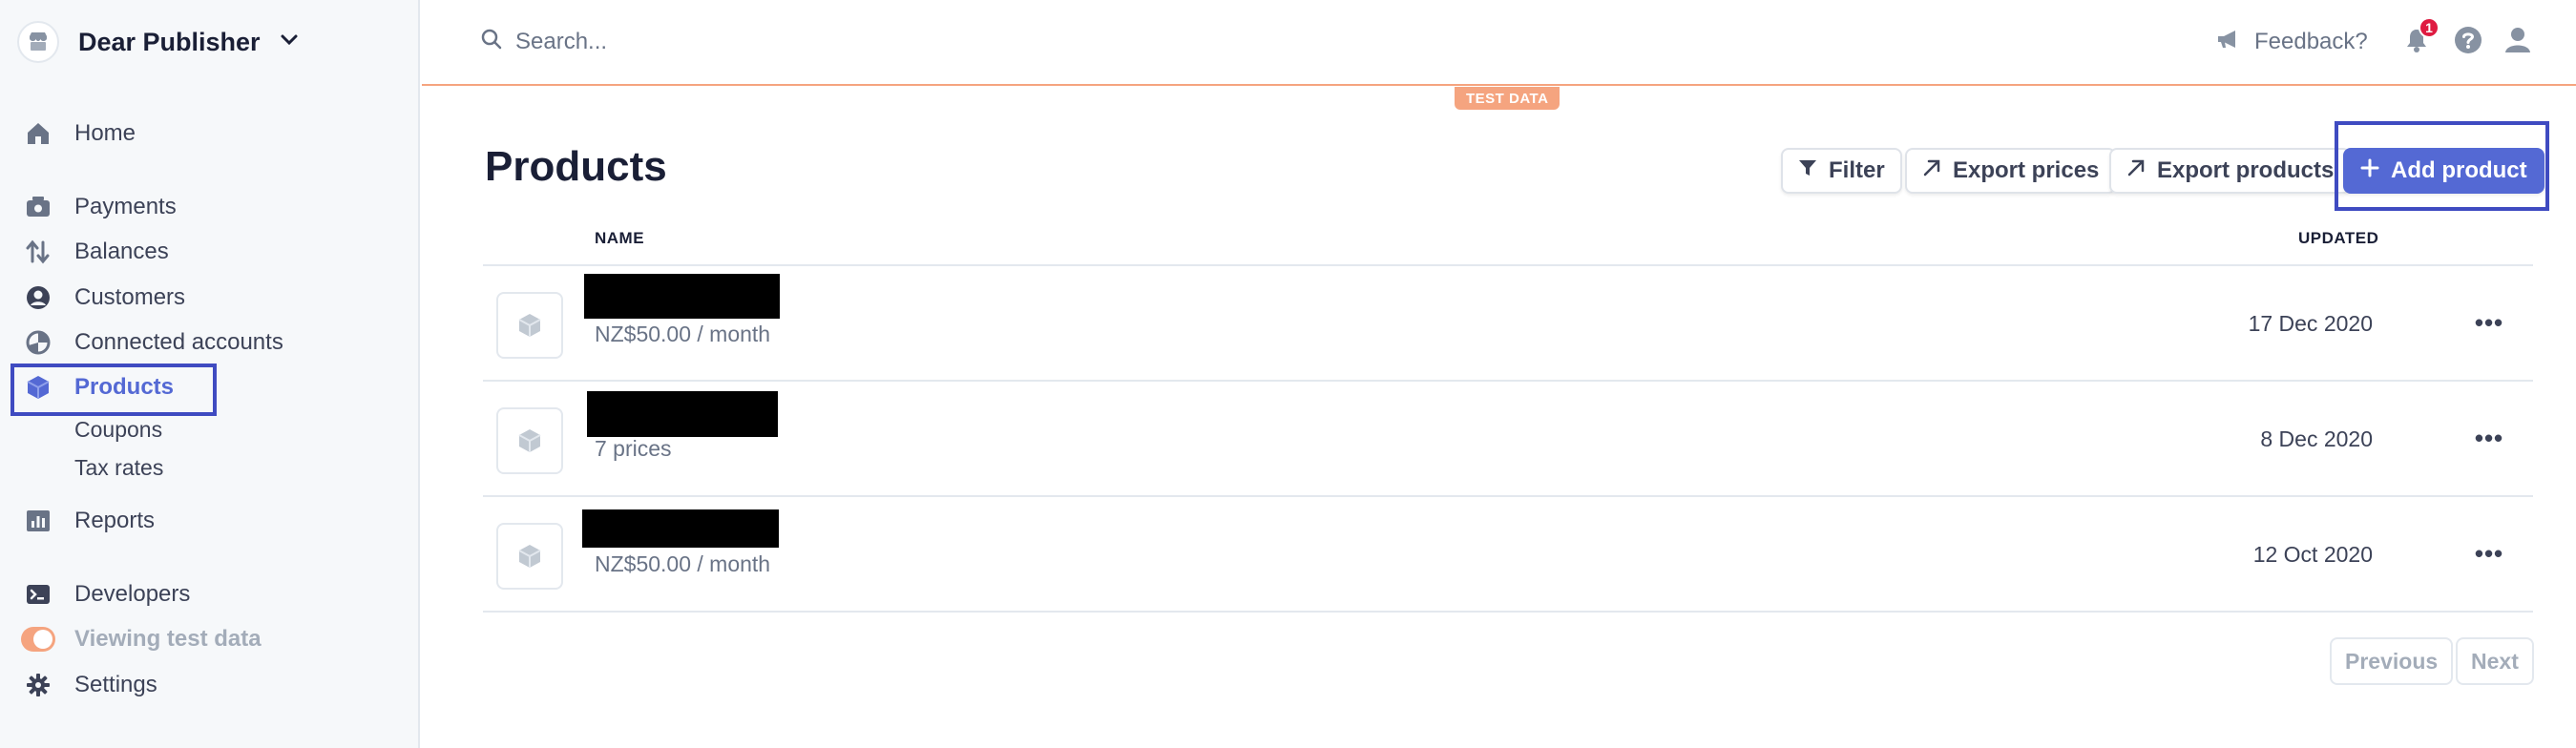  I want to click on export-prices-button: Export prices, so click(2011, 171).